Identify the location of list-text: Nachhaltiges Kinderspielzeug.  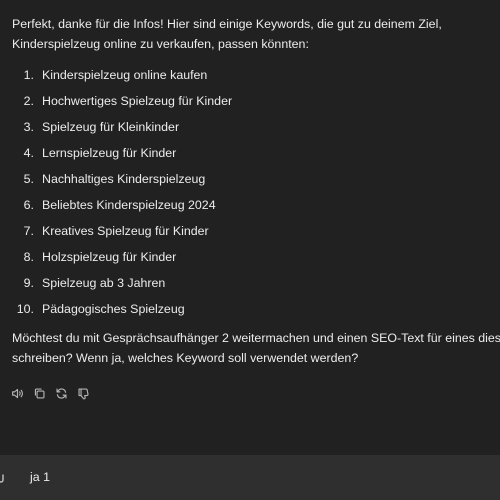
(124, 179).